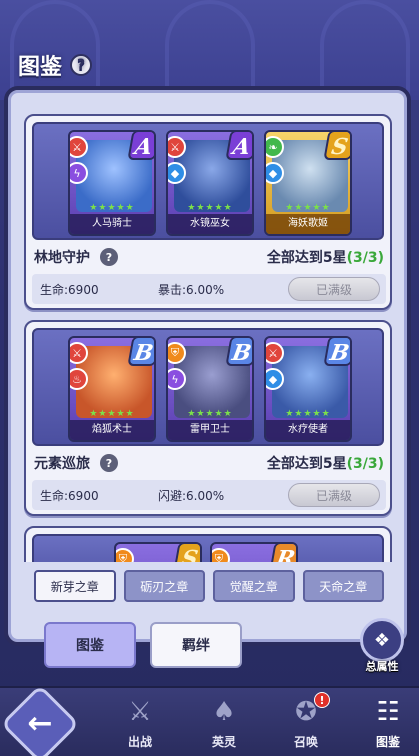  Describe the element at coordinates (112, 183) in the screenshot. I see `hero-card: ★★★★★ 人马骑士 A ⚔ ϟ` at that location.